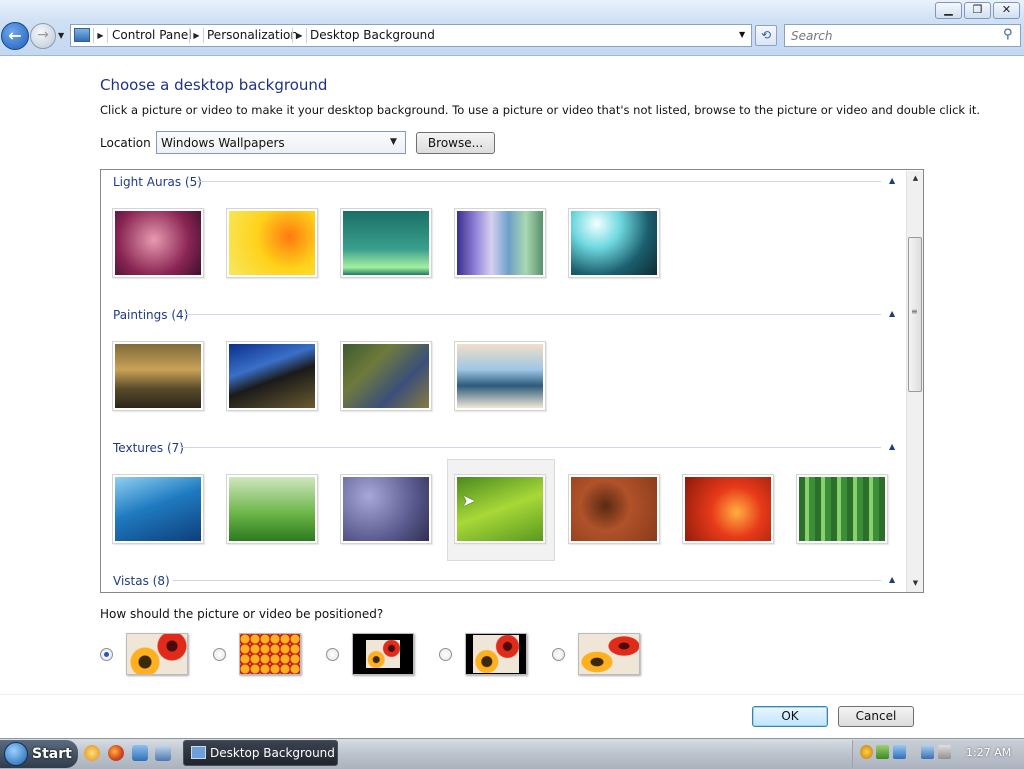 The width and height of the screenshot is (1024, 769). Describe the element at coordinates (977, 10) in the screenshot. I see `maximize-button: ❐` at that location.